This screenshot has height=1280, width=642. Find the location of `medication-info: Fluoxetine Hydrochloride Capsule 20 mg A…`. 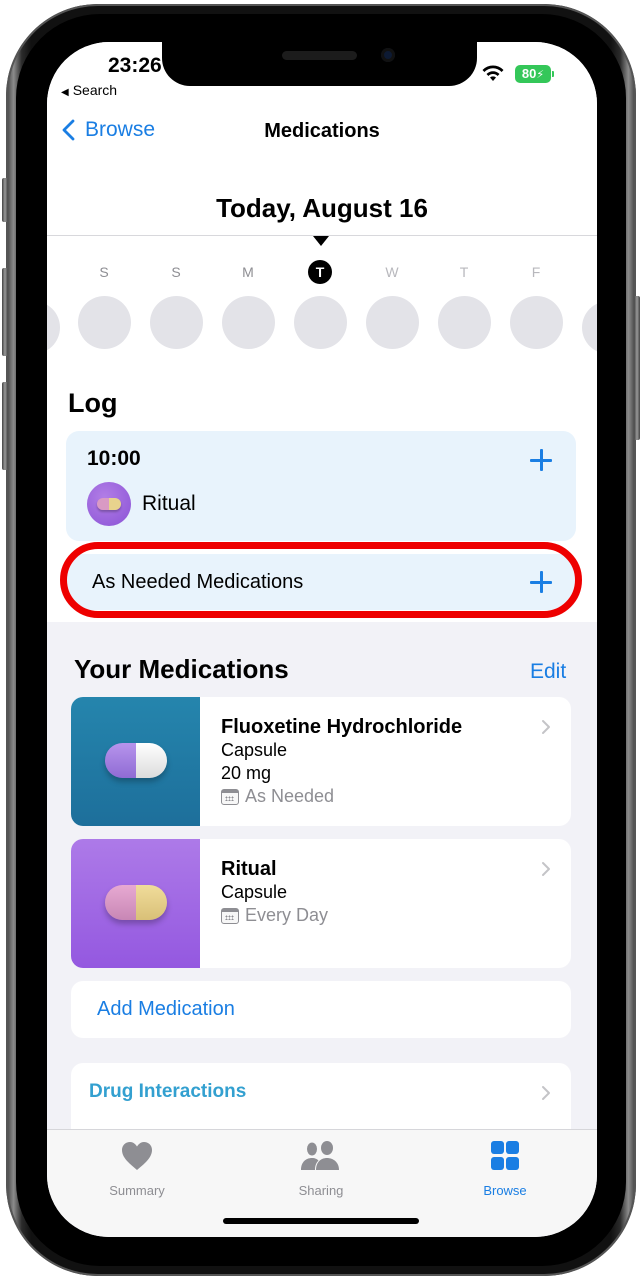

medication-info: Fluoxetine Hydrochloride Capsule 20 mg A… is located at coordinates (341, 761).